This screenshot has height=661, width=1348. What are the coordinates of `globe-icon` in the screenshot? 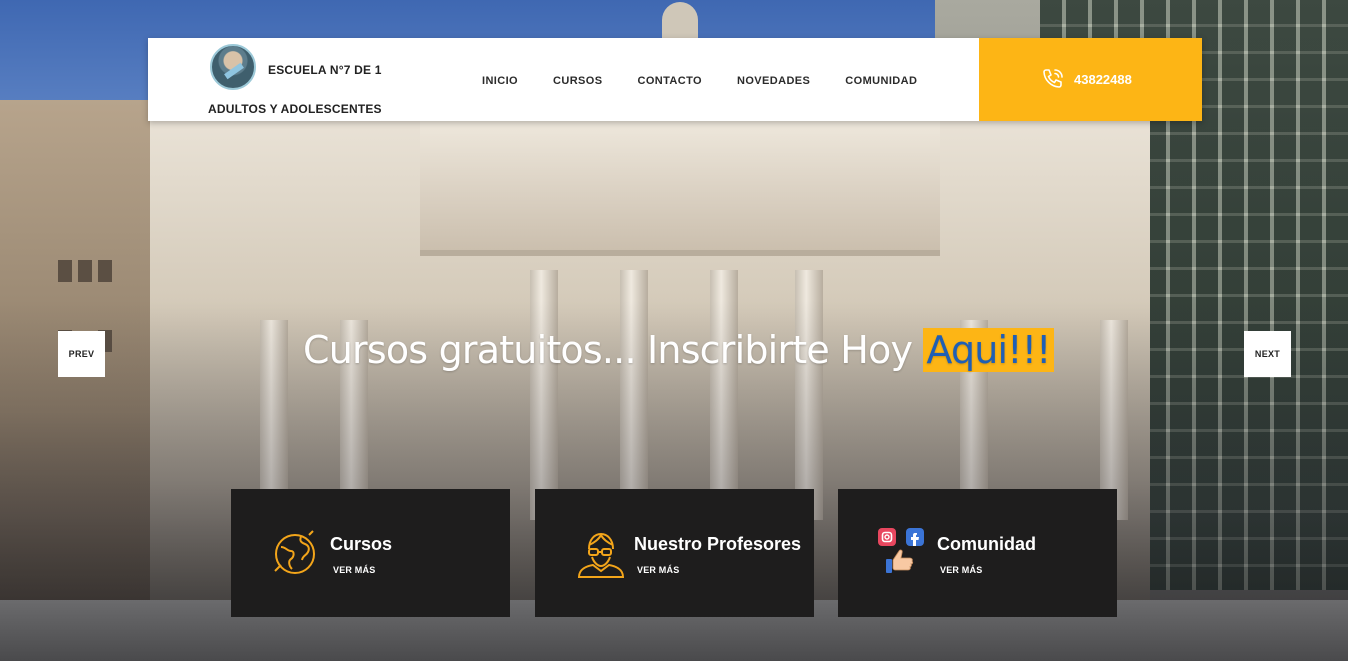 It's located at (294, 552).